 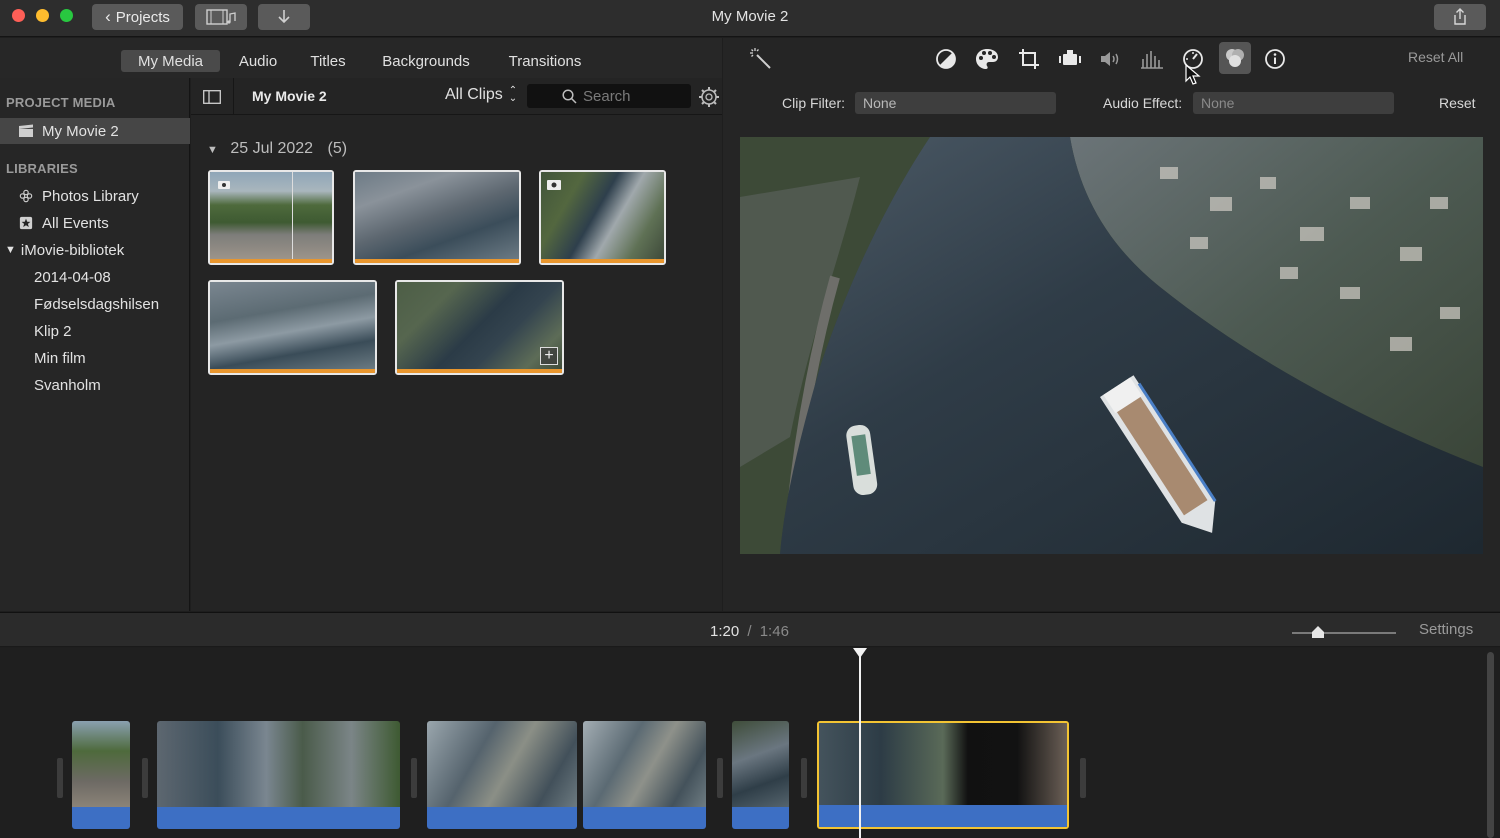 I want to click on sidebar-event-item: 2014-04-08, so click(x=95, y=277).